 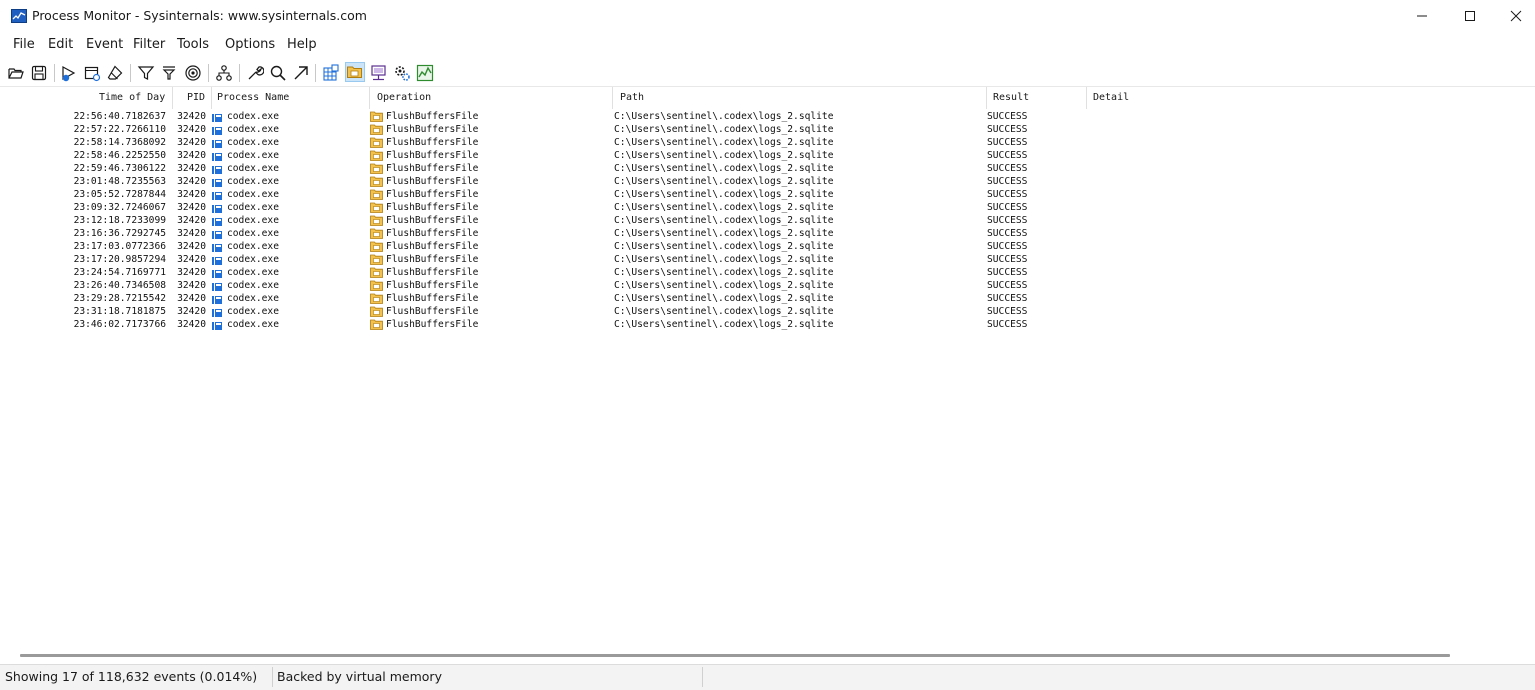 I want to click on event-time: 23:26:40.7346508, so click(x=119, y=285).